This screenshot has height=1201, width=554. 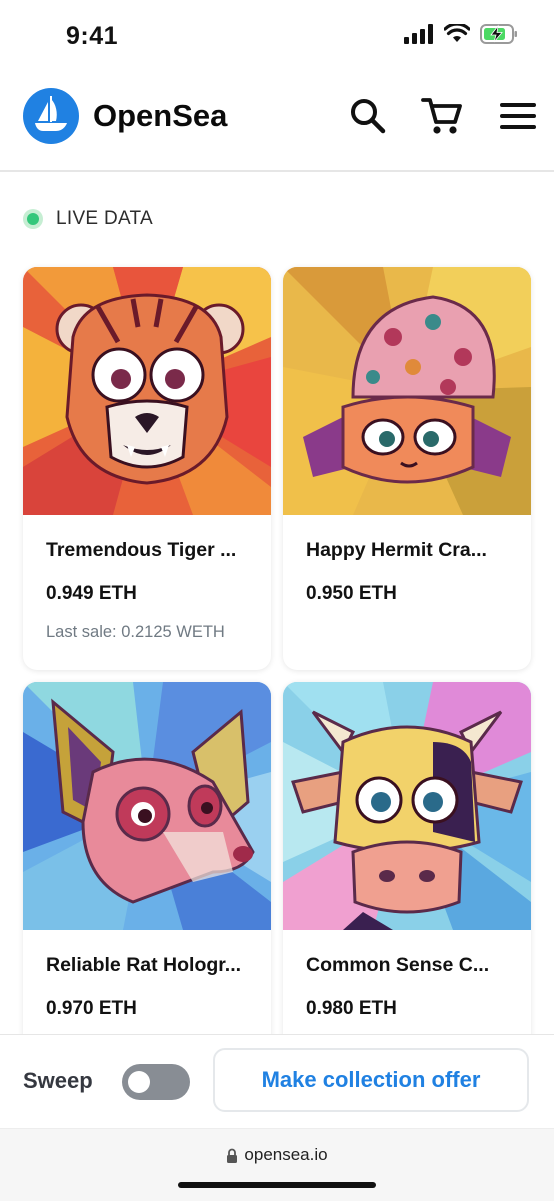 What do you see at coordinates (156, 1082) in the screenshot?
I see `sweep-toggle` at bounding box center [156, 1082].